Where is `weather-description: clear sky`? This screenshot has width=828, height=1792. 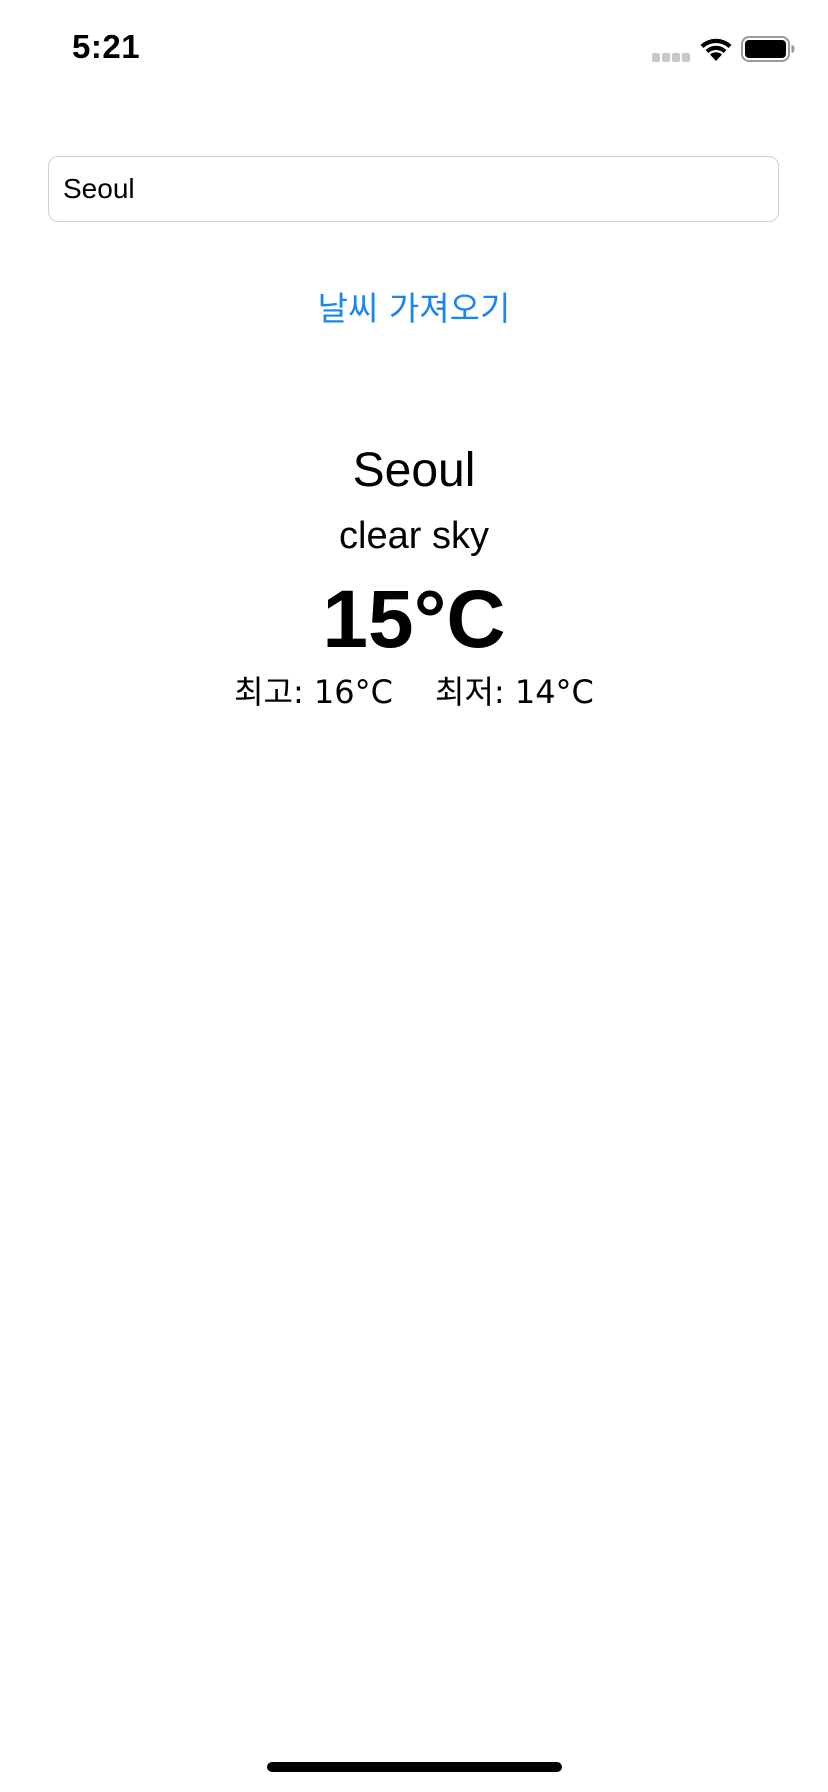 weather-description: clear sky is located at coordinates (414, 536).